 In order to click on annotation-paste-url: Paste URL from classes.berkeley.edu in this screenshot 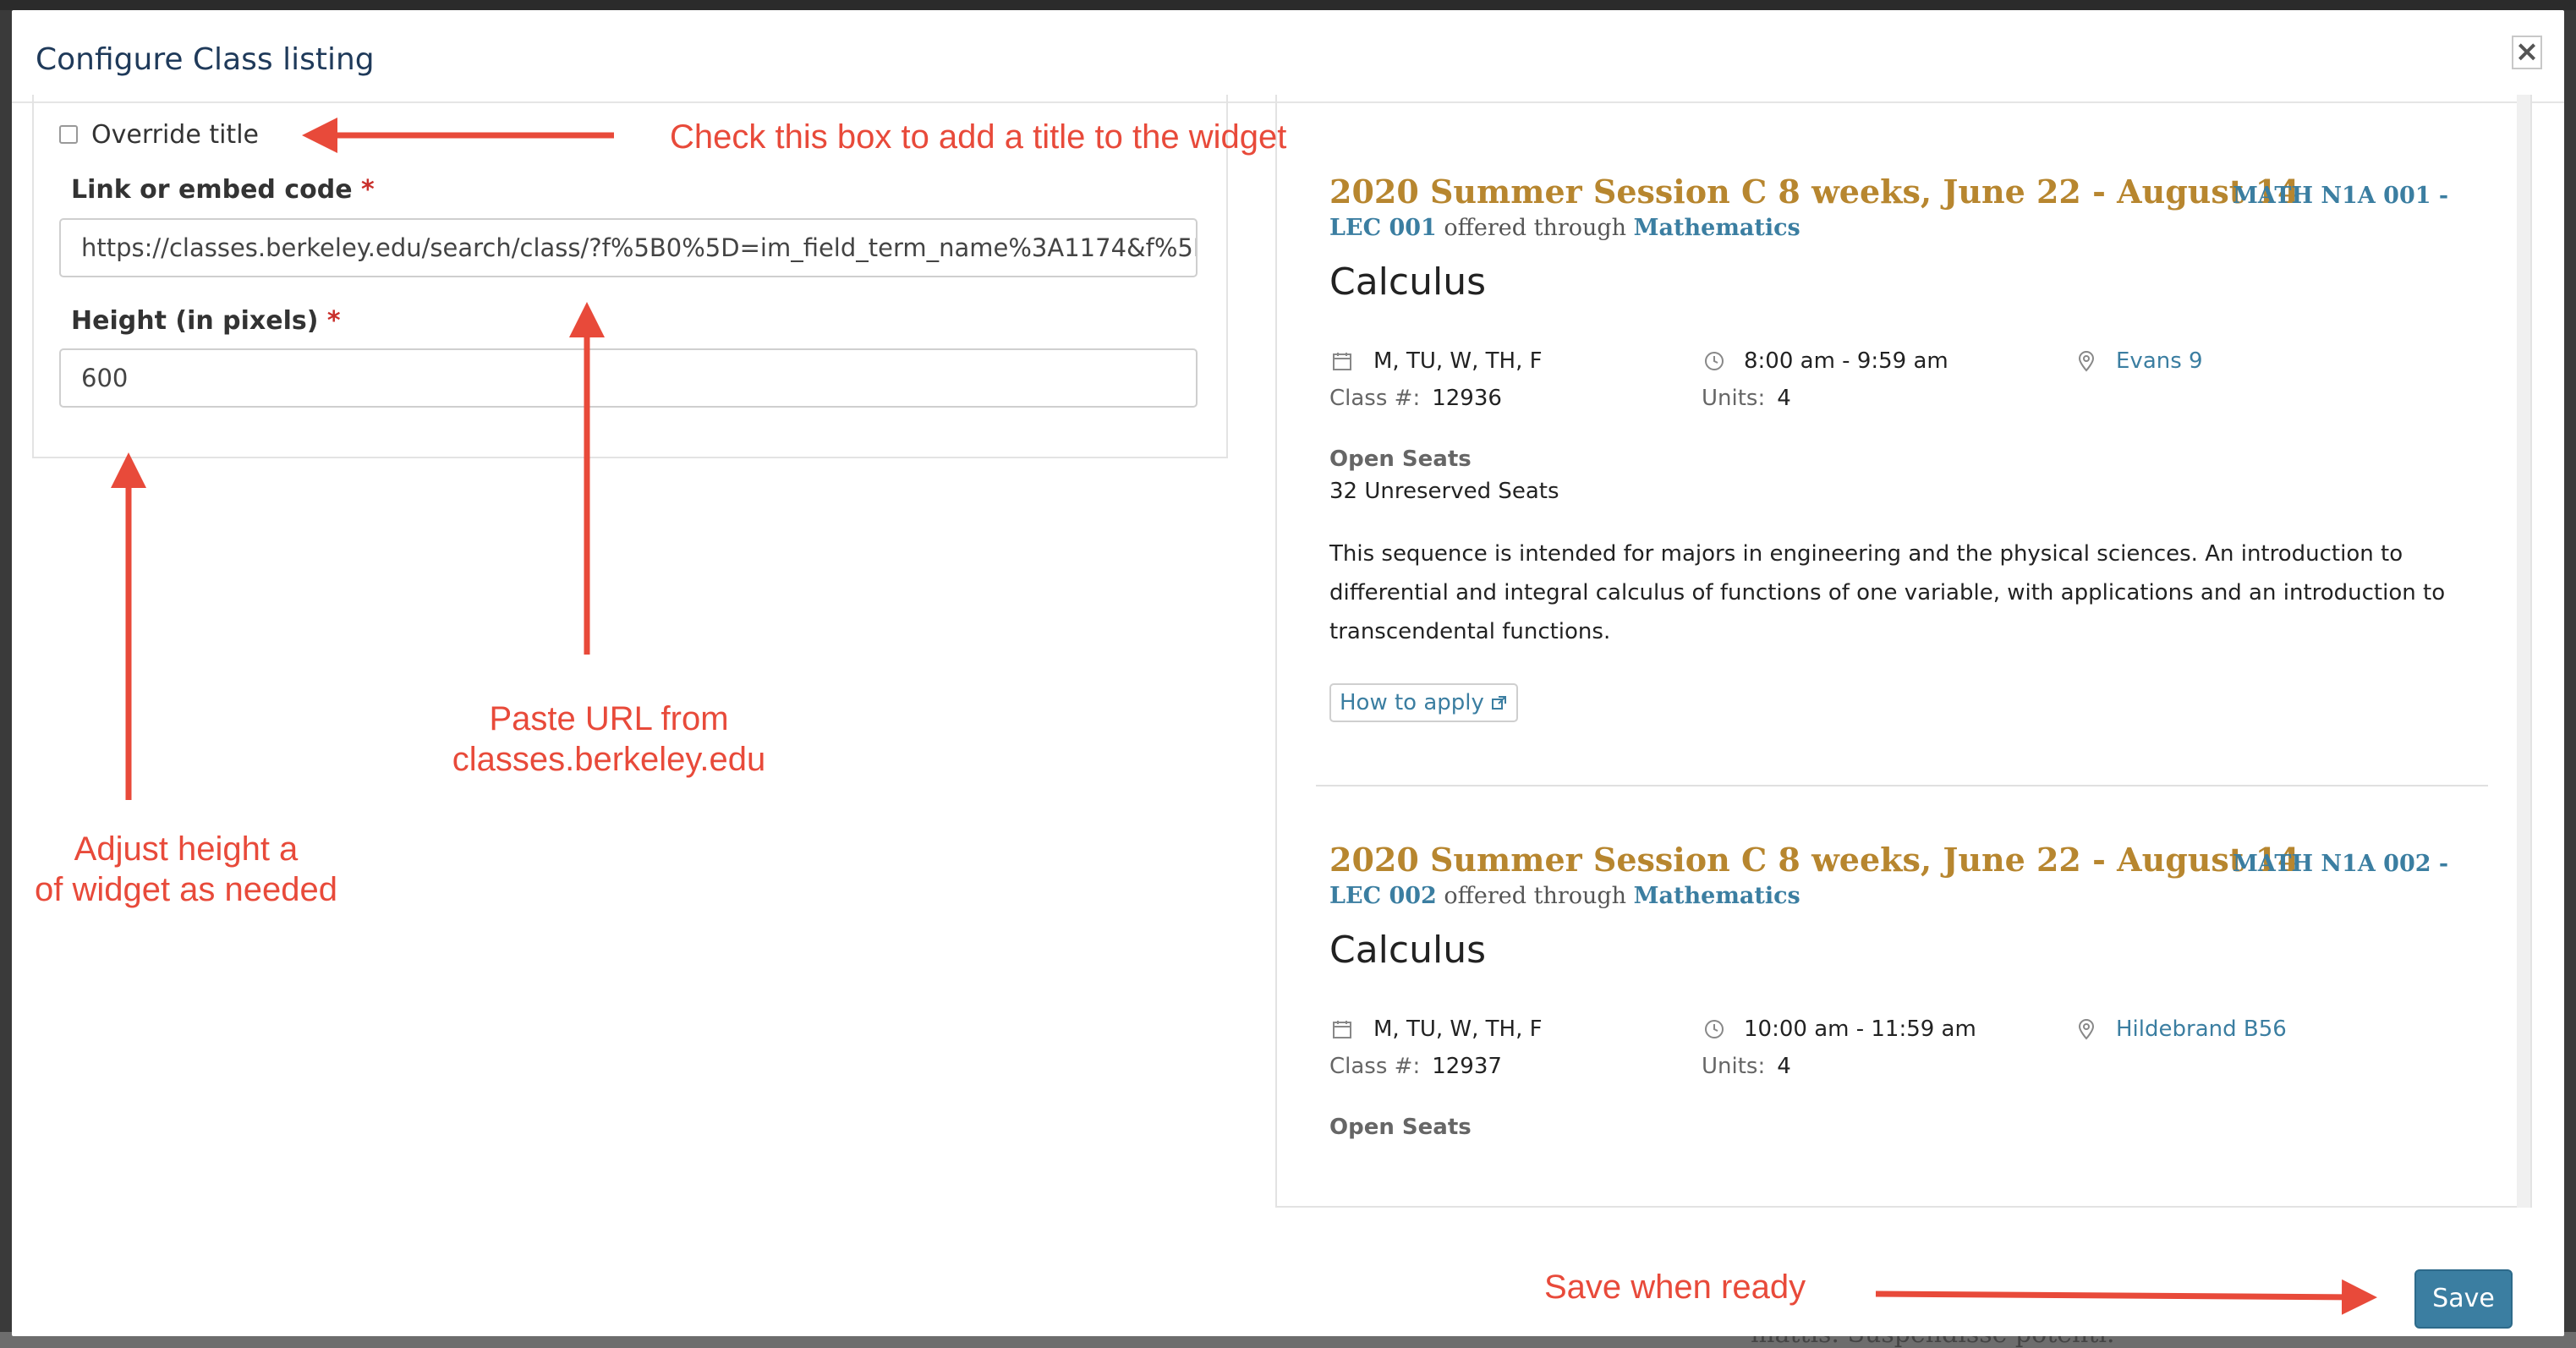, I will do `click(609, 740)`.